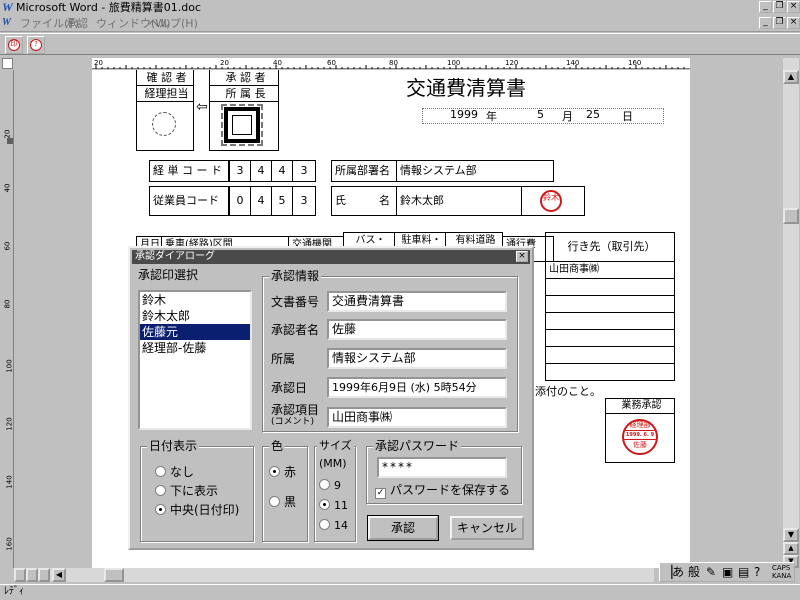 This screenshot has width=800, height=600. What do you see at coordinates (779, 7) in the screenshot?
I see `restore-button: ❐` at bounding box center [779, 7].